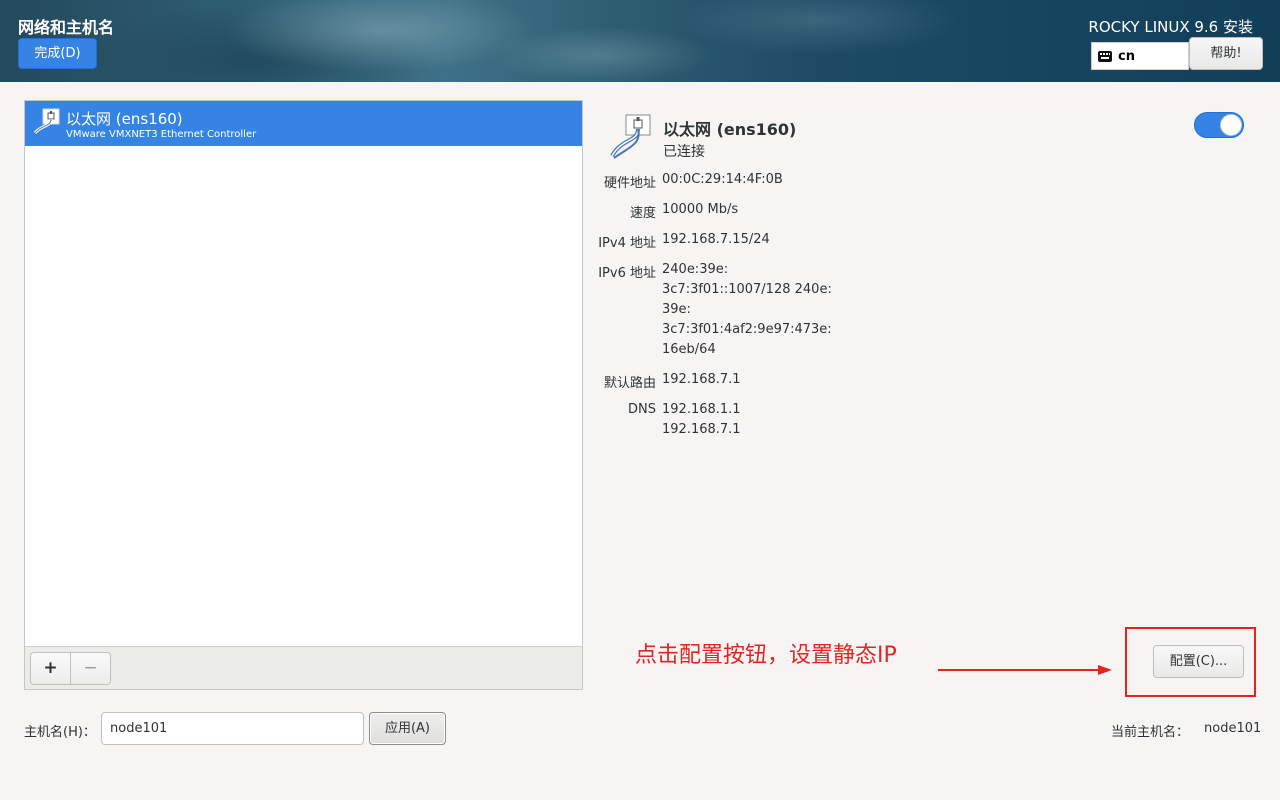 Image resolution: width=1280 pixels, height=800 pixels. Describe the element at coordinates (701, 409) in the screenshot. I see `dns-value-1: 192.168.1.1` at that location.